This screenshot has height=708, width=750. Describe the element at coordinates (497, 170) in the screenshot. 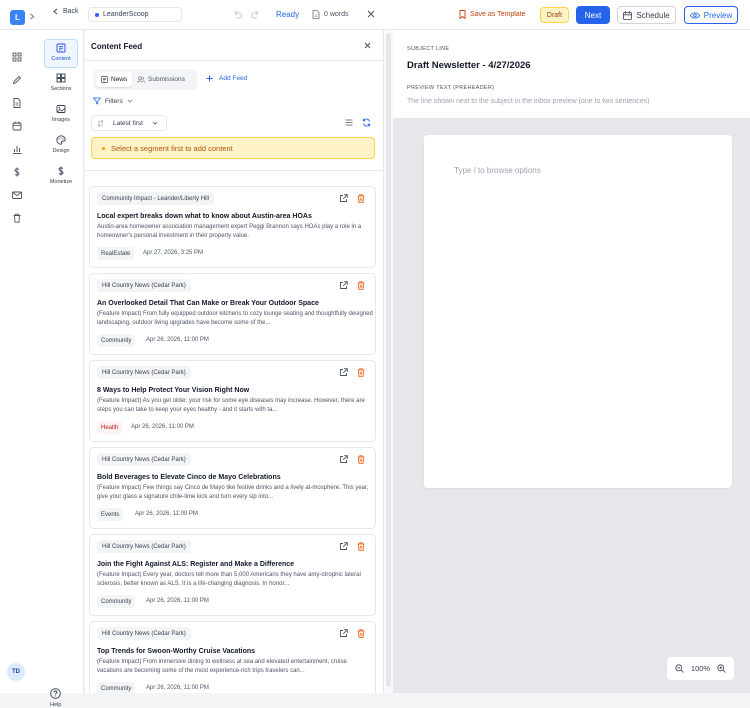

I see `canvas-placeholder: Type / to browse options` at that location.